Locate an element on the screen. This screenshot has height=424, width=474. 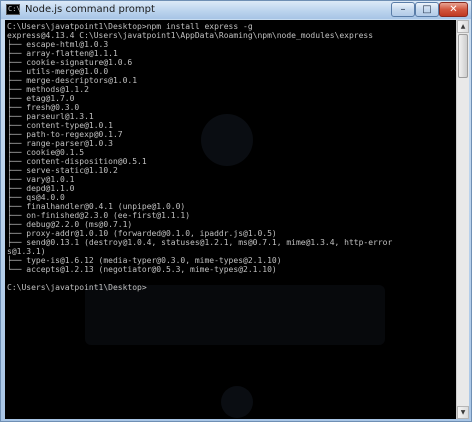
terminal-line: s@1.3.1) is located at coordinates (26, 251).